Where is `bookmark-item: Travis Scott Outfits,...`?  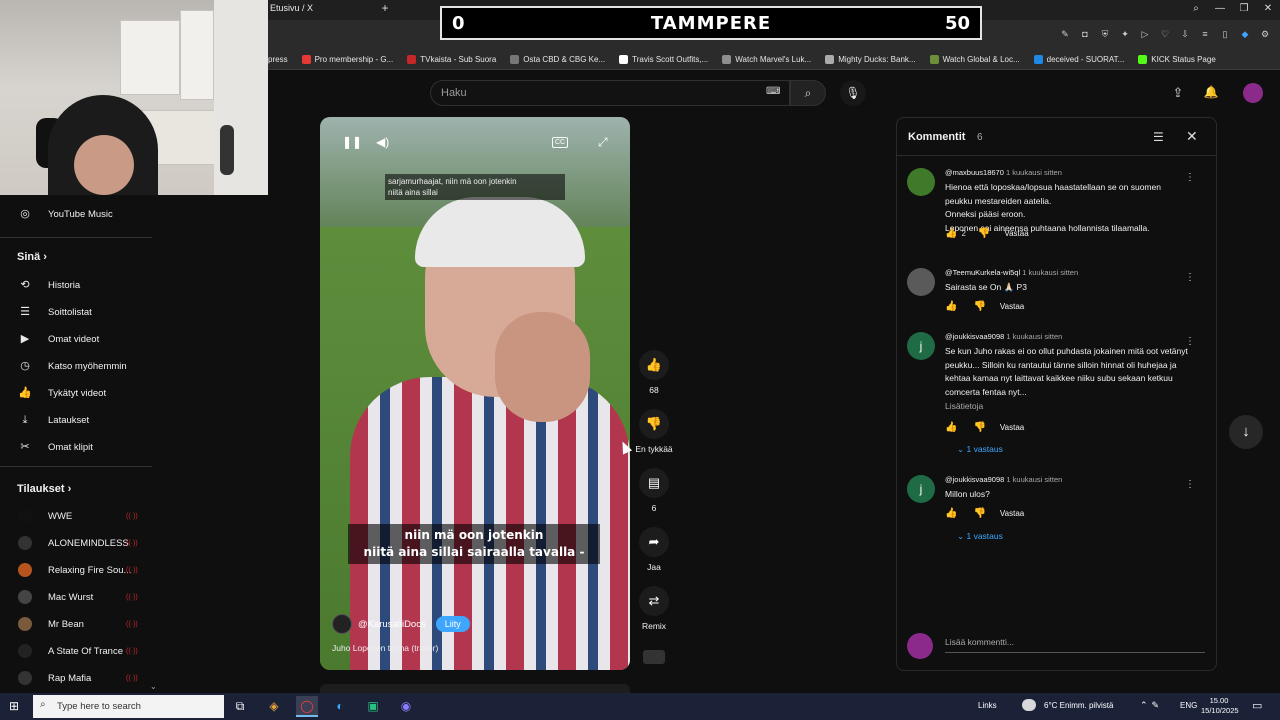
bookmark-item: Travis Scott Outfits,... is located at coordinates (663, 59).